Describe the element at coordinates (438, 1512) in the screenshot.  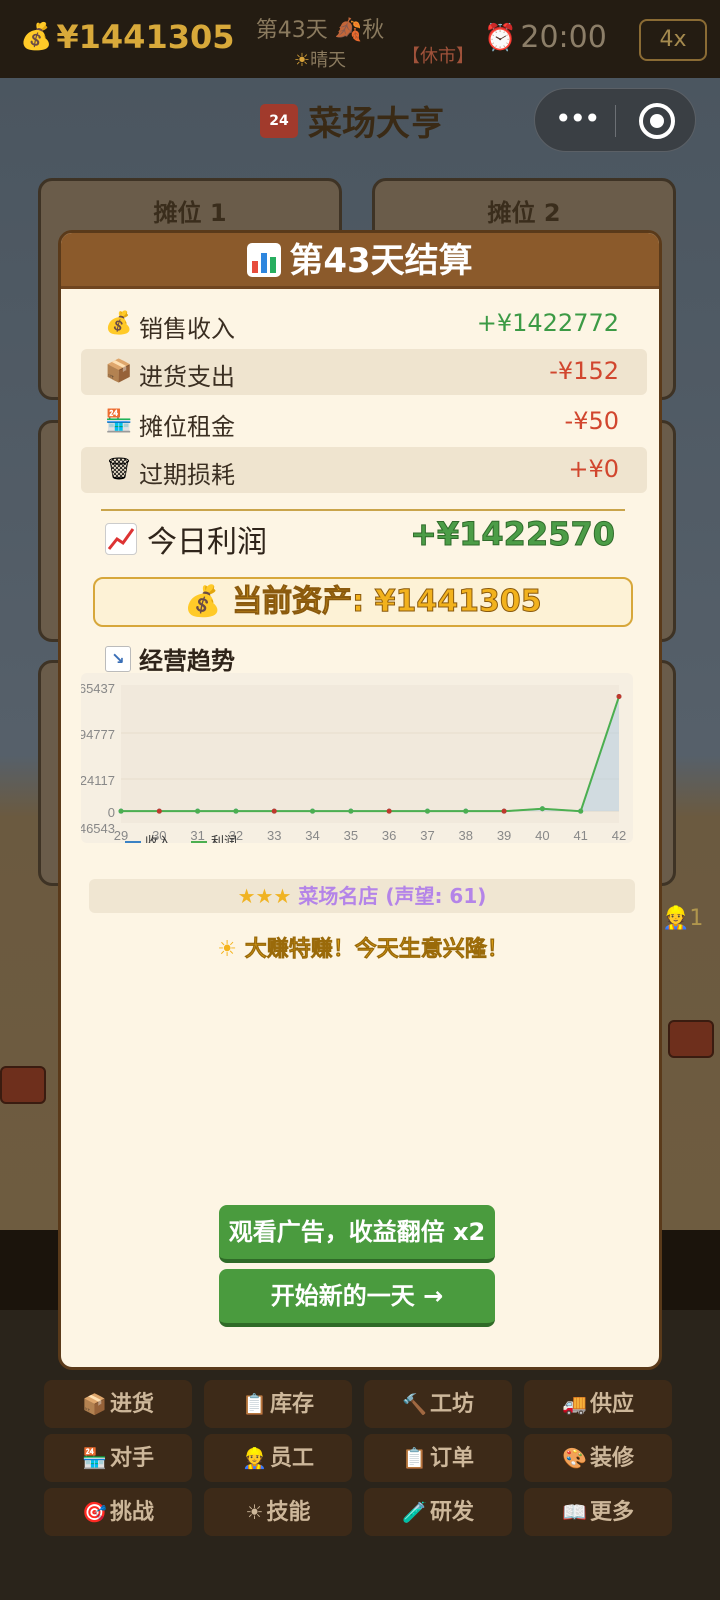
I see `menu-research-button: 🧪 研发` at that location.